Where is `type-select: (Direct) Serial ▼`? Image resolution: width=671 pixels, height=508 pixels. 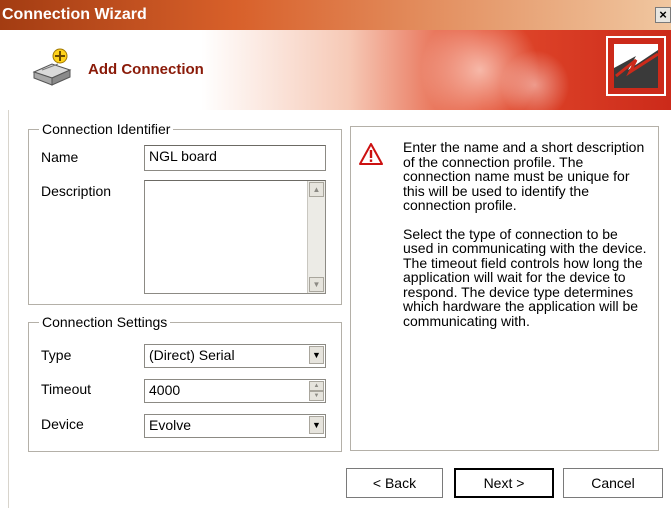 type-select: (Direct) Serial ▼ is located at coordinates (235, 356).